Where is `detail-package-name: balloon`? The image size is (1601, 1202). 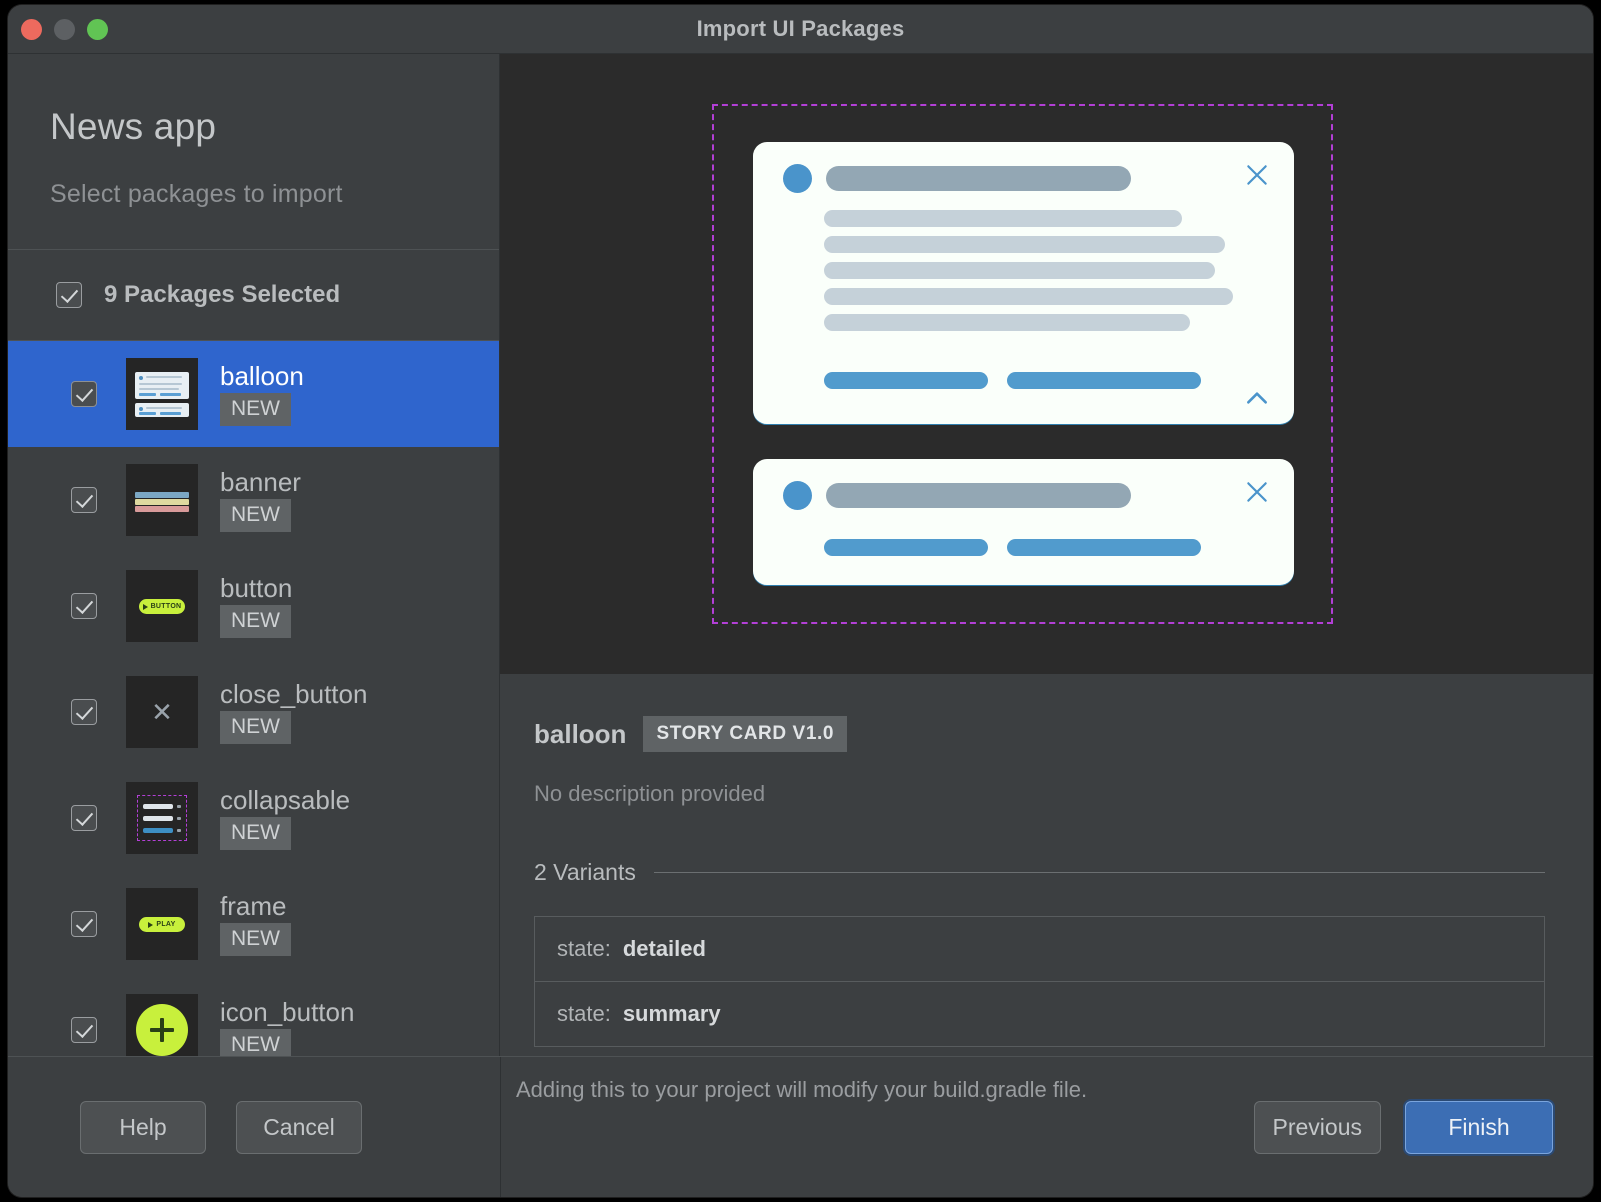 detail-package-name: balloon is located at coordinates (580, 733).